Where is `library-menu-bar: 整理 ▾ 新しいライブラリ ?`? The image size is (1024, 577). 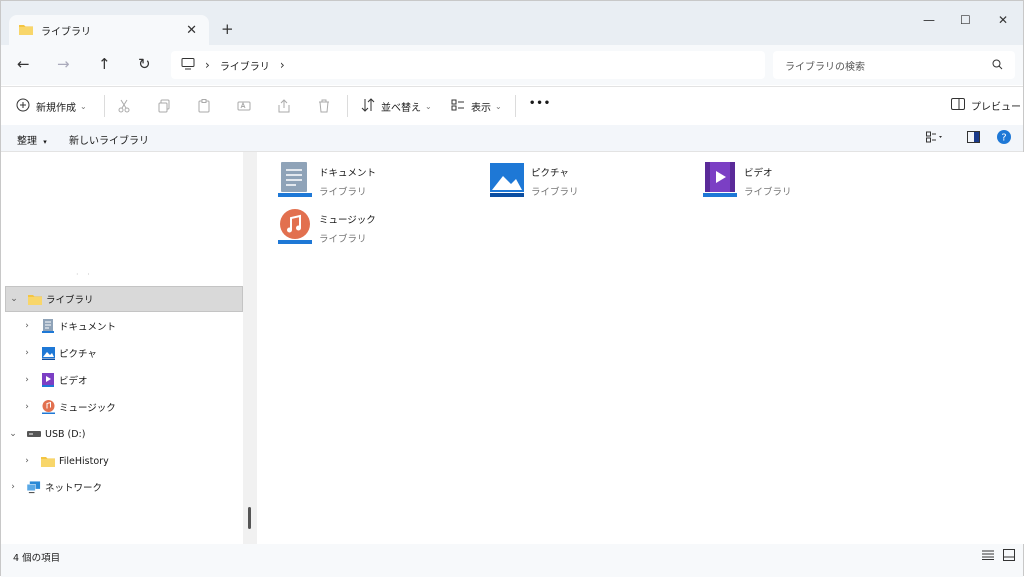
library-menu-bar: 整理 ▾ 新しいライブラリ ? is located at coordinates (512, 138).